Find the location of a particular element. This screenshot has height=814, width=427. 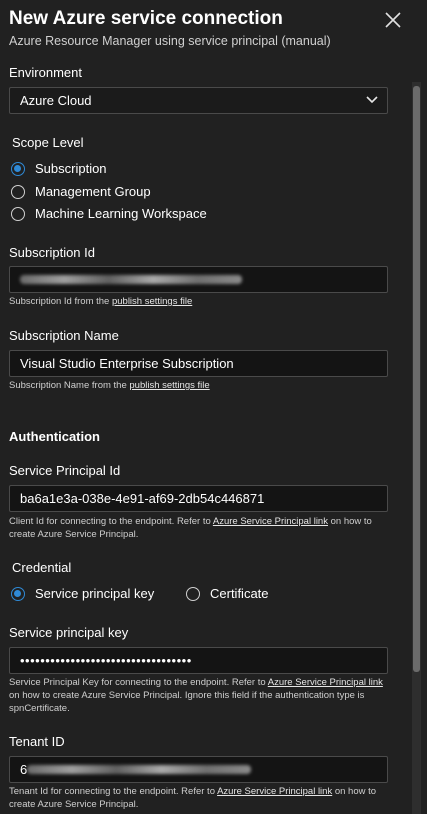

service-principal-id-input: ba6a1e3a-038e-4e91-af69-2db54c446871 is located at coordinates (198, 498).